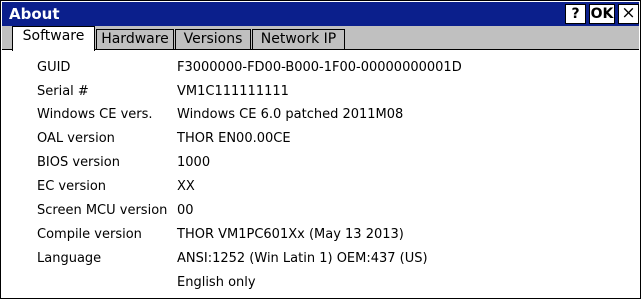 The image size is (641, 299). Describe the element at coordinates (54, 67) in the screenshot. I see `guid-label: GUID` at that location.